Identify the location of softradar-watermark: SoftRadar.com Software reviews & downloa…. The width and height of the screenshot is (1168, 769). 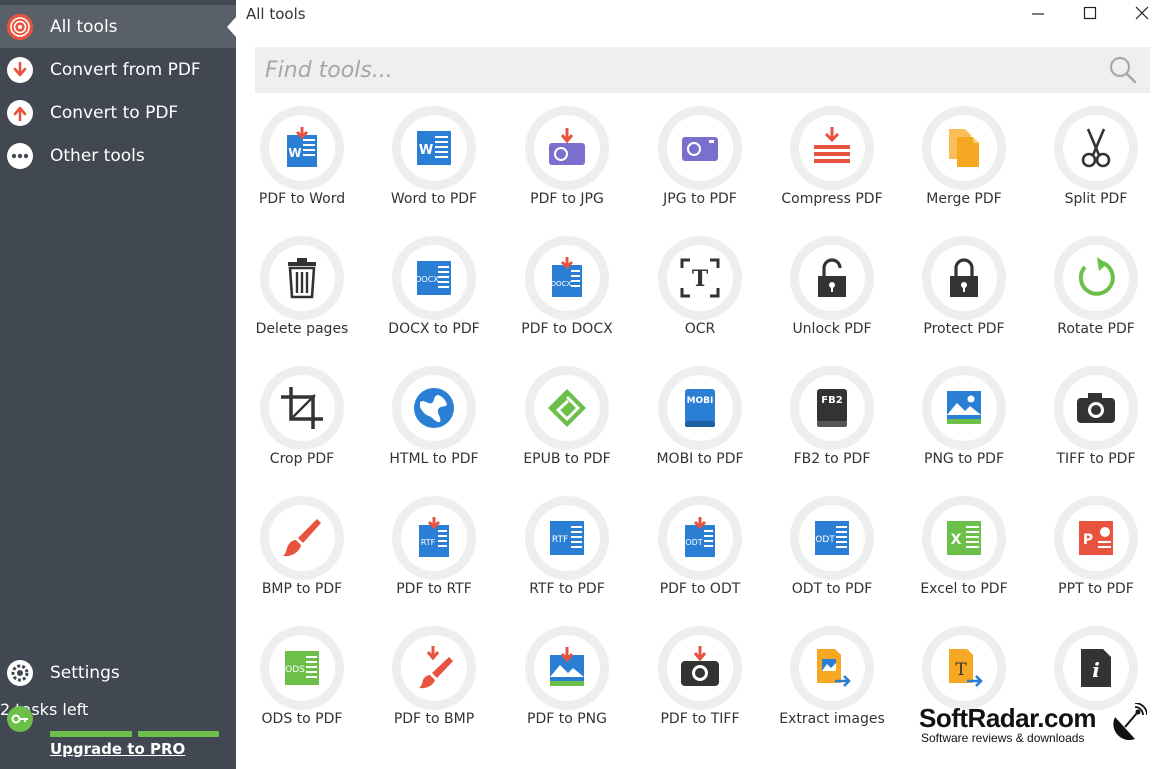
(1039, 728).